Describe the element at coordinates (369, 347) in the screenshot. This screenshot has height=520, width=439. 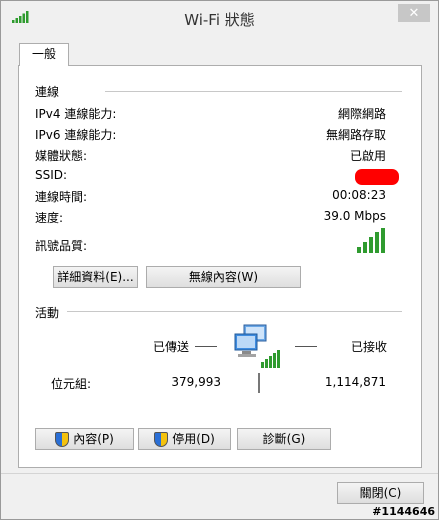
I see `received-label: 已接收` at that location.